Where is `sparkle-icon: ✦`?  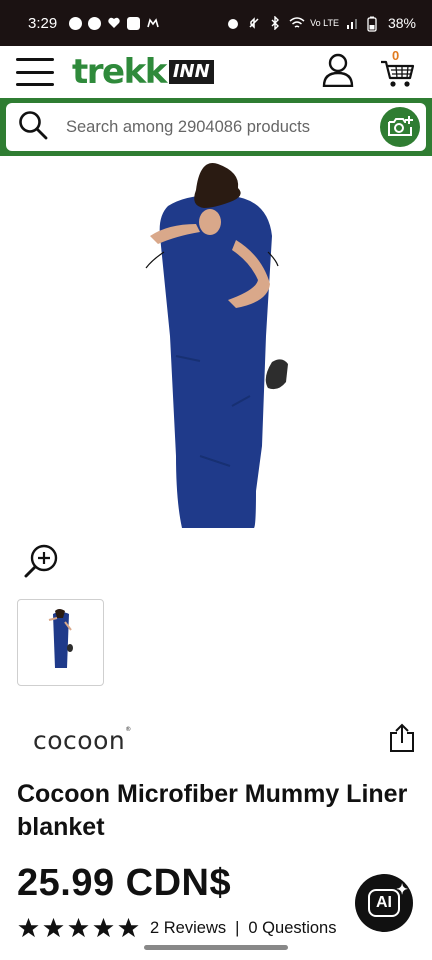
sparkle-icon: ✦ is located at coordinates (402, 889).